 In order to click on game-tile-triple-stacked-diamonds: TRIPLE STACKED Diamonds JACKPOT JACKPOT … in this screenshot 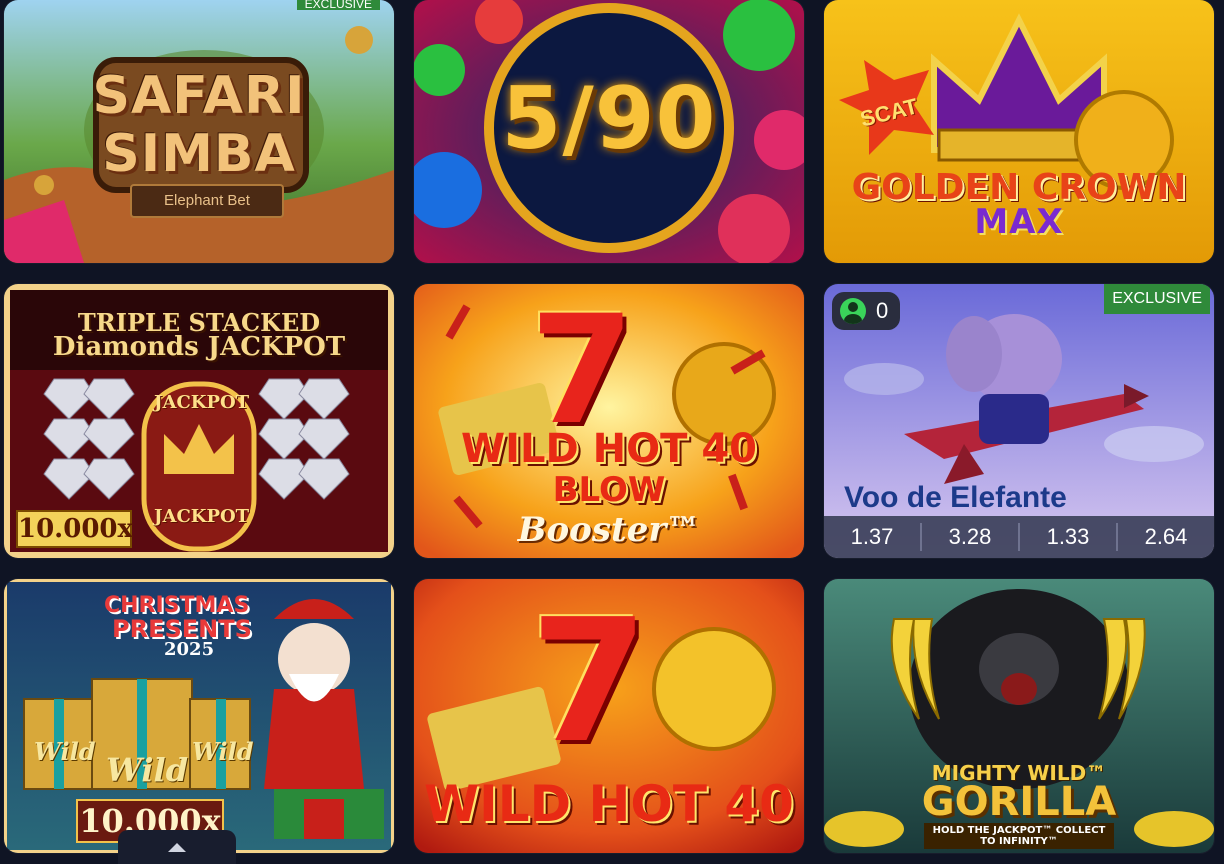, I will do `click(199, 421)`.